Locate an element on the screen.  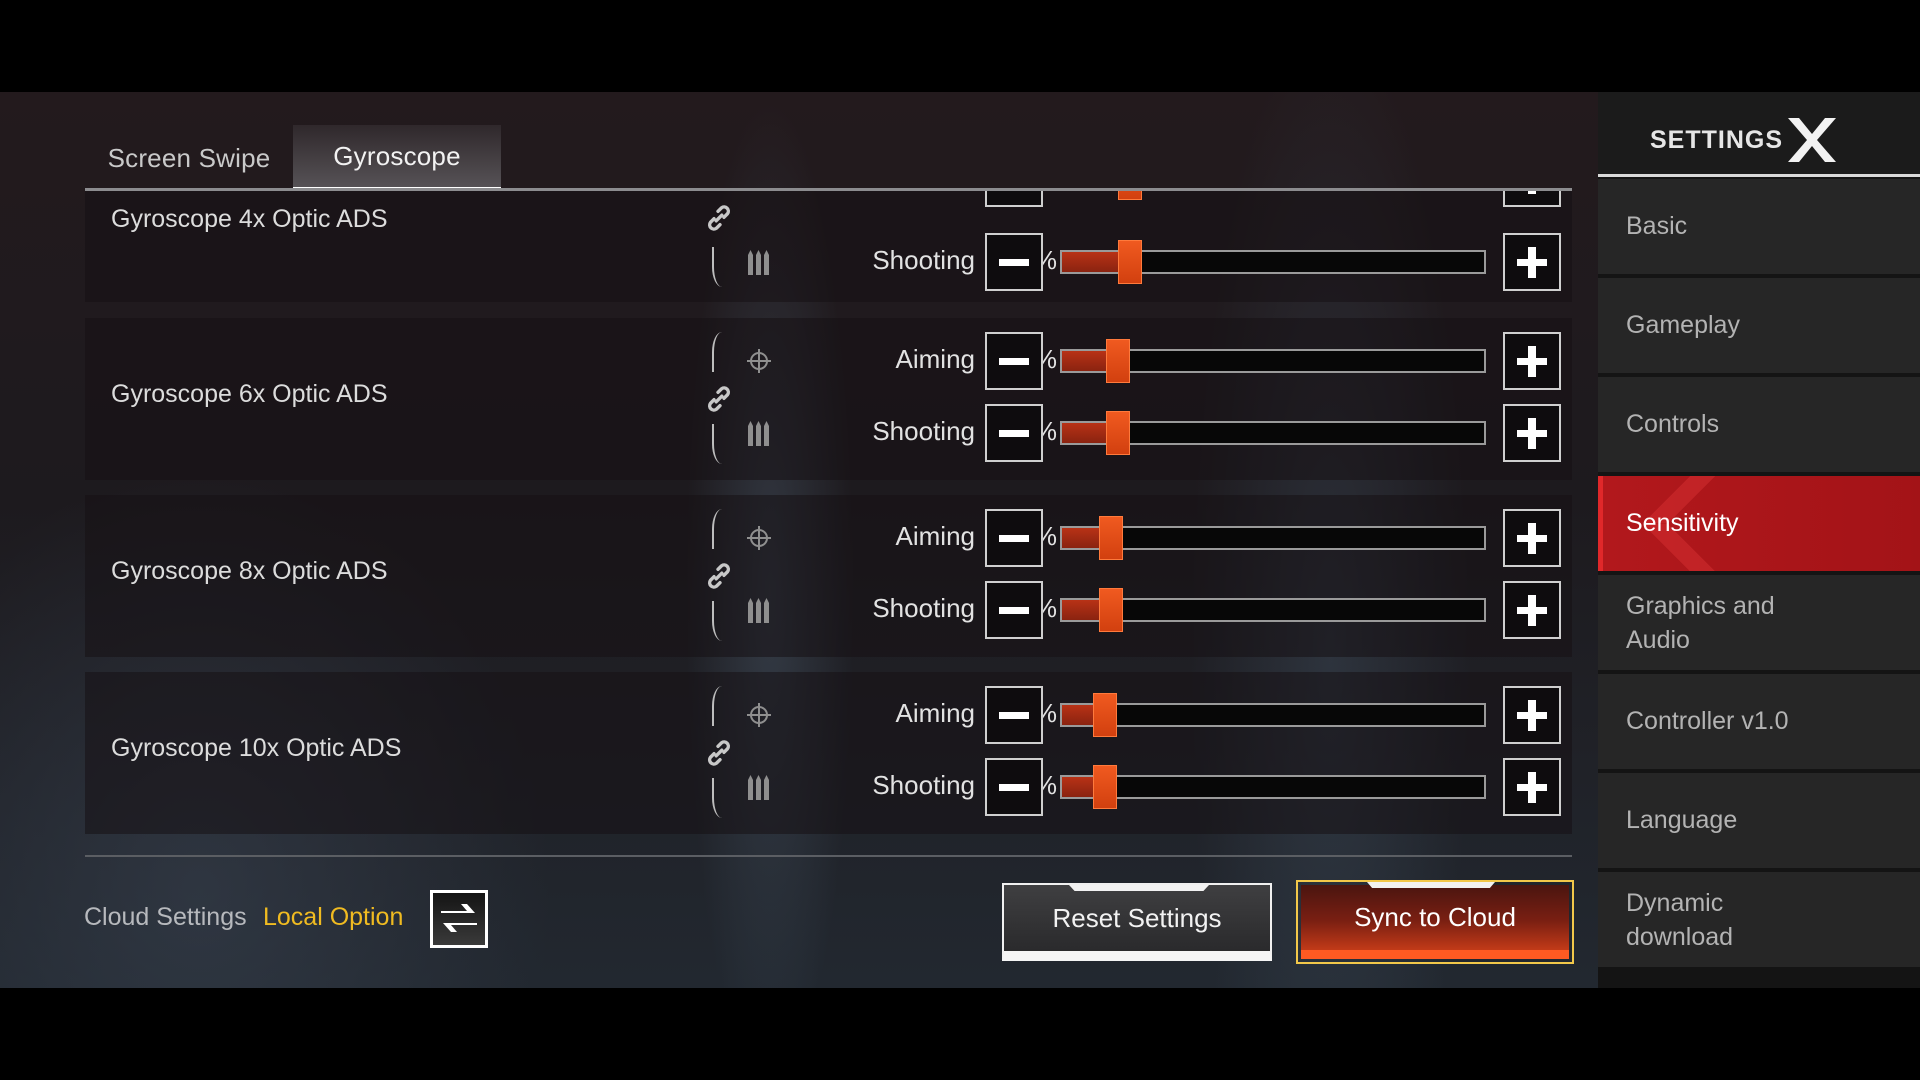
reset-settings-label: Reset Settings is located at coordinates (1137, 917).